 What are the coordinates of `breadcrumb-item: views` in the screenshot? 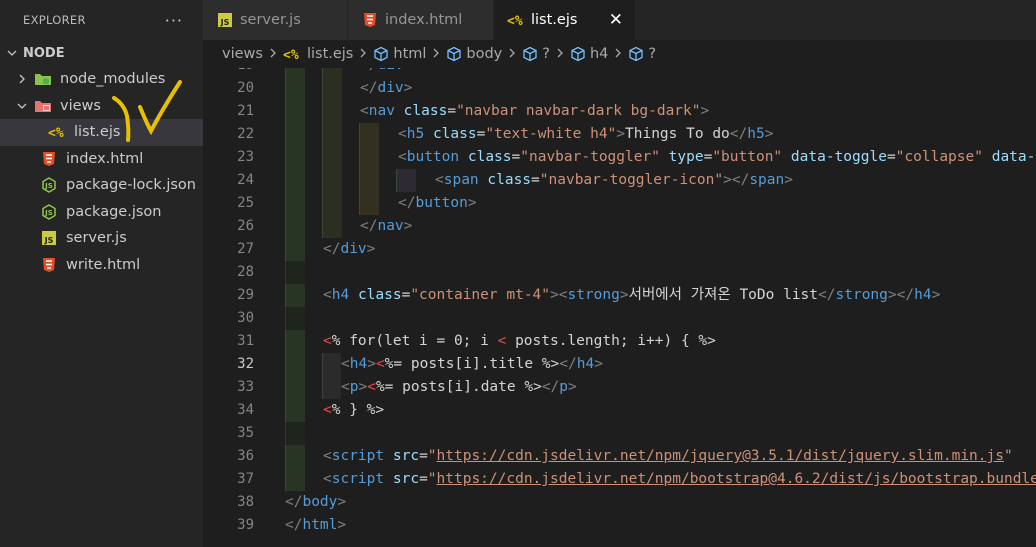 It's located at (242, 54).